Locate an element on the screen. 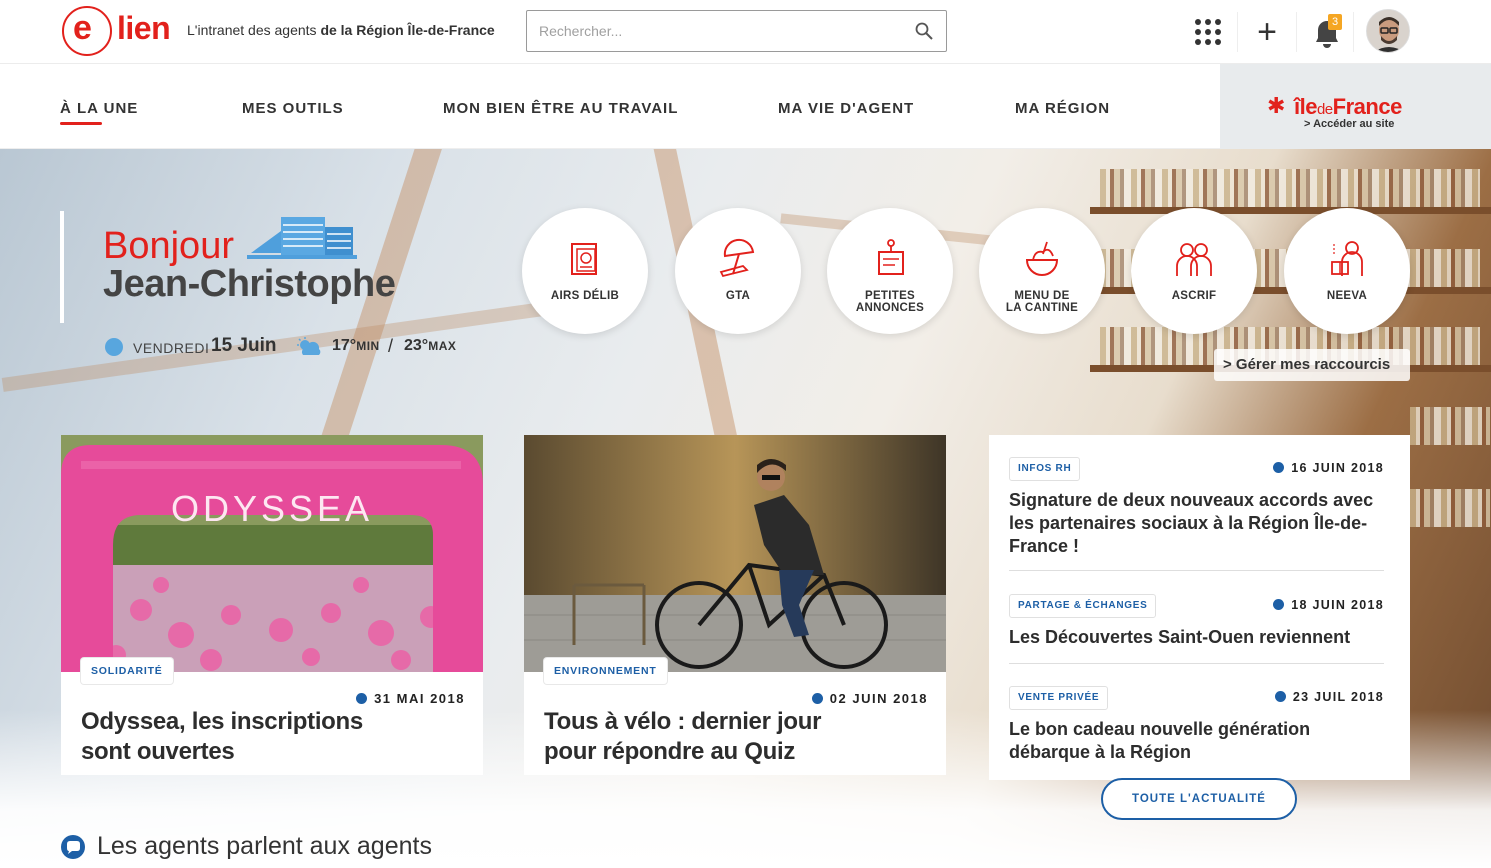  manage-shortcuts-button: > Gérer mes raccourcis is located at coordinates (1312, 365).